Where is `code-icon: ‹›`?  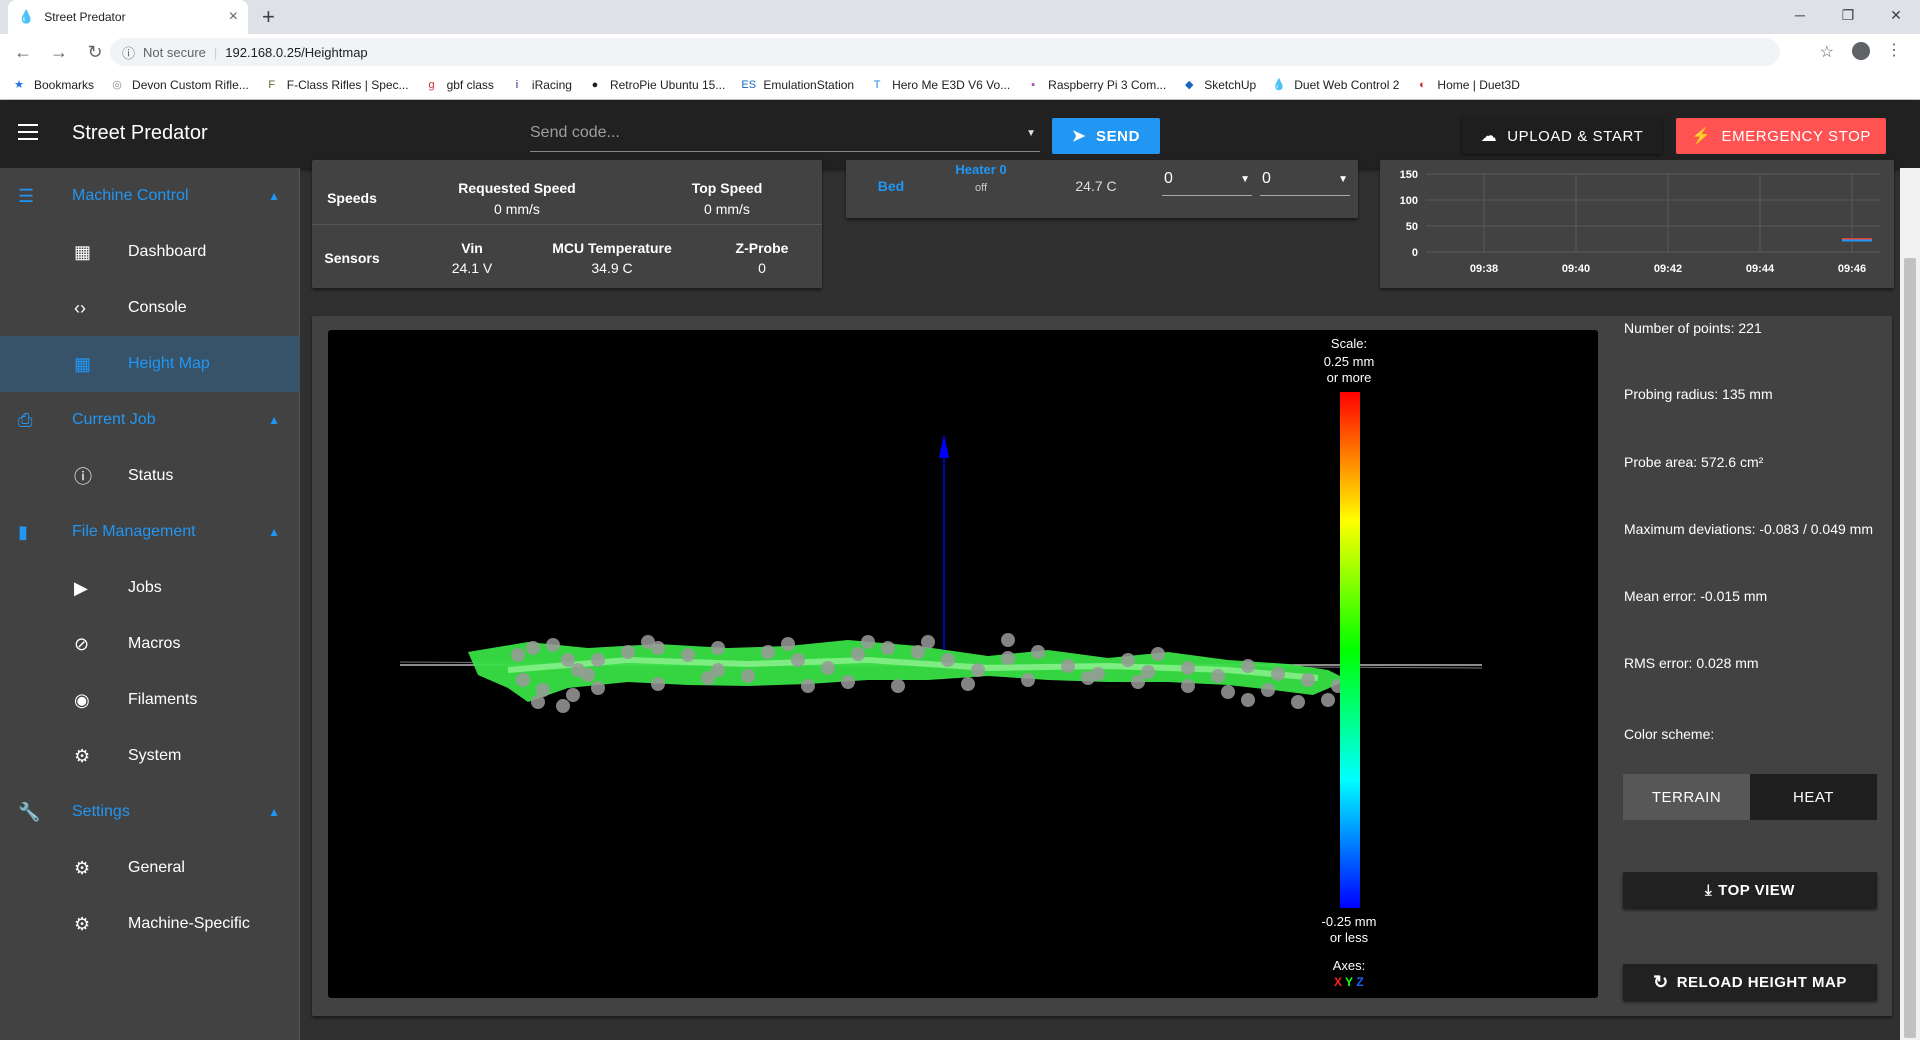 code-icon: ‹› is located at coordinates (80, 307).